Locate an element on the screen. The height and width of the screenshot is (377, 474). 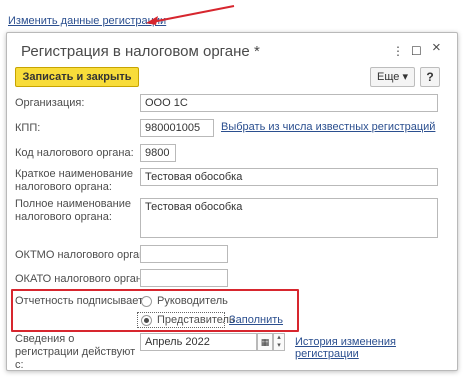
spin-down-icon: ▾ is located at coordinates (279, 346).